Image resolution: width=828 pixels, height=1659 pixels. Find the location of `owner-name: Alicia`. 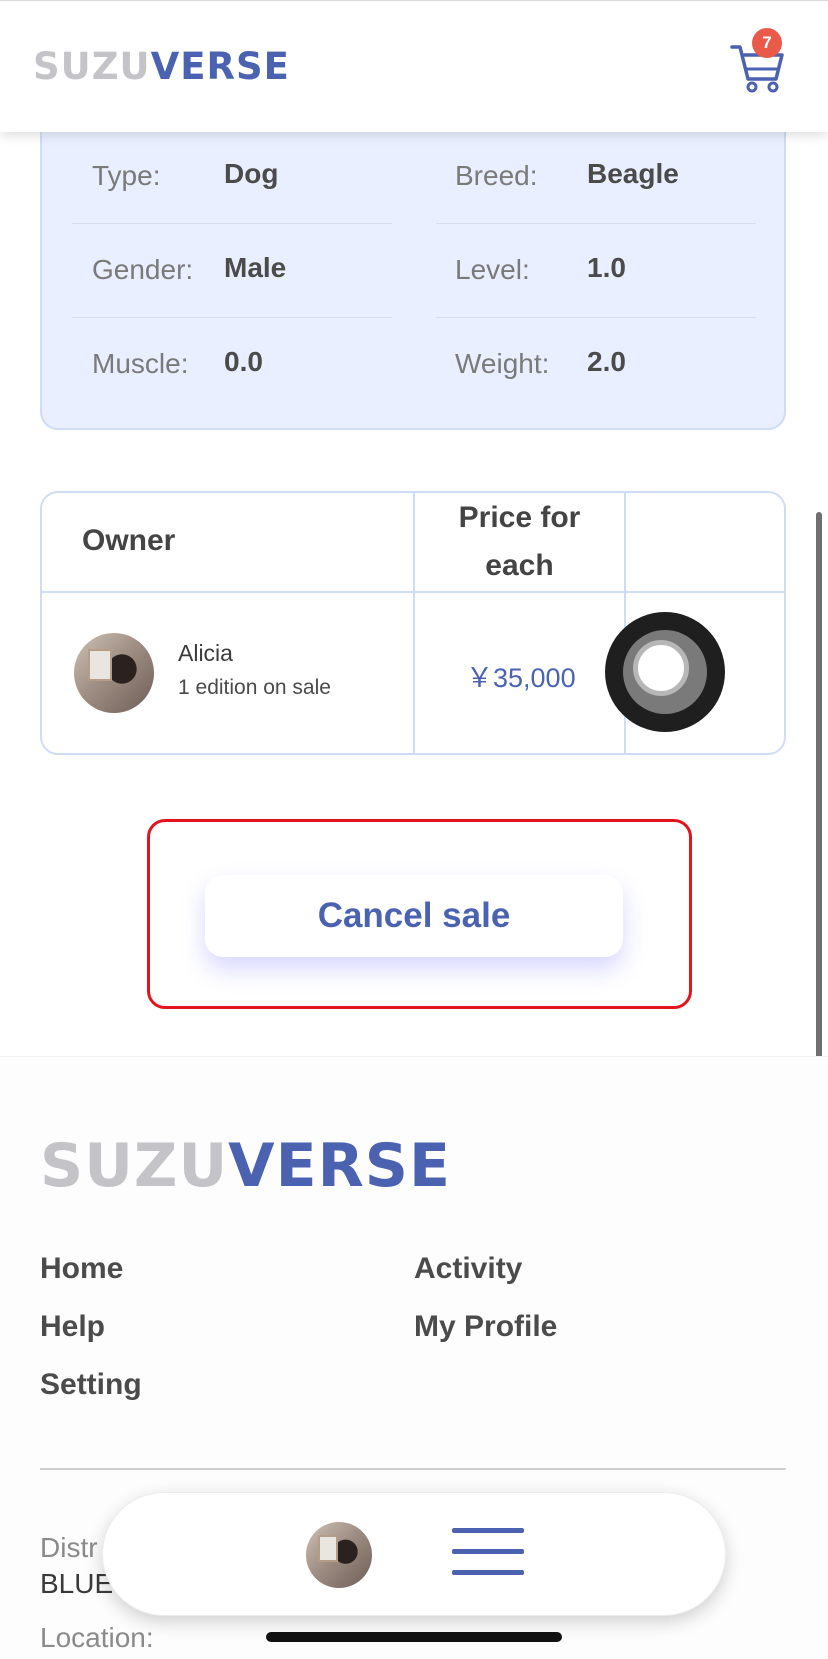

owner-name: Alicia is located at coordinates (205, 653).